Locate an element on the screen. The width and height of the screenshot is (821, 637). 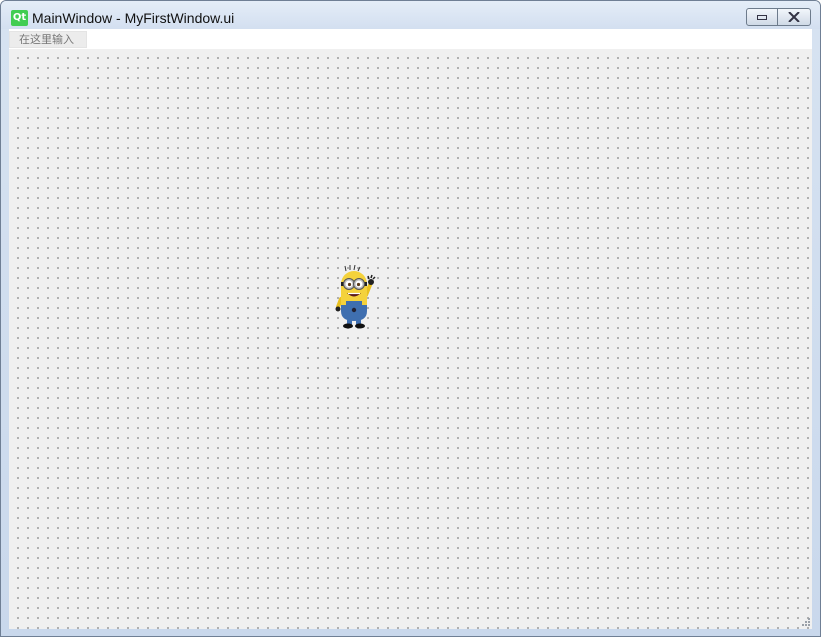
minimize-icon is located at coordinates (762, 17).